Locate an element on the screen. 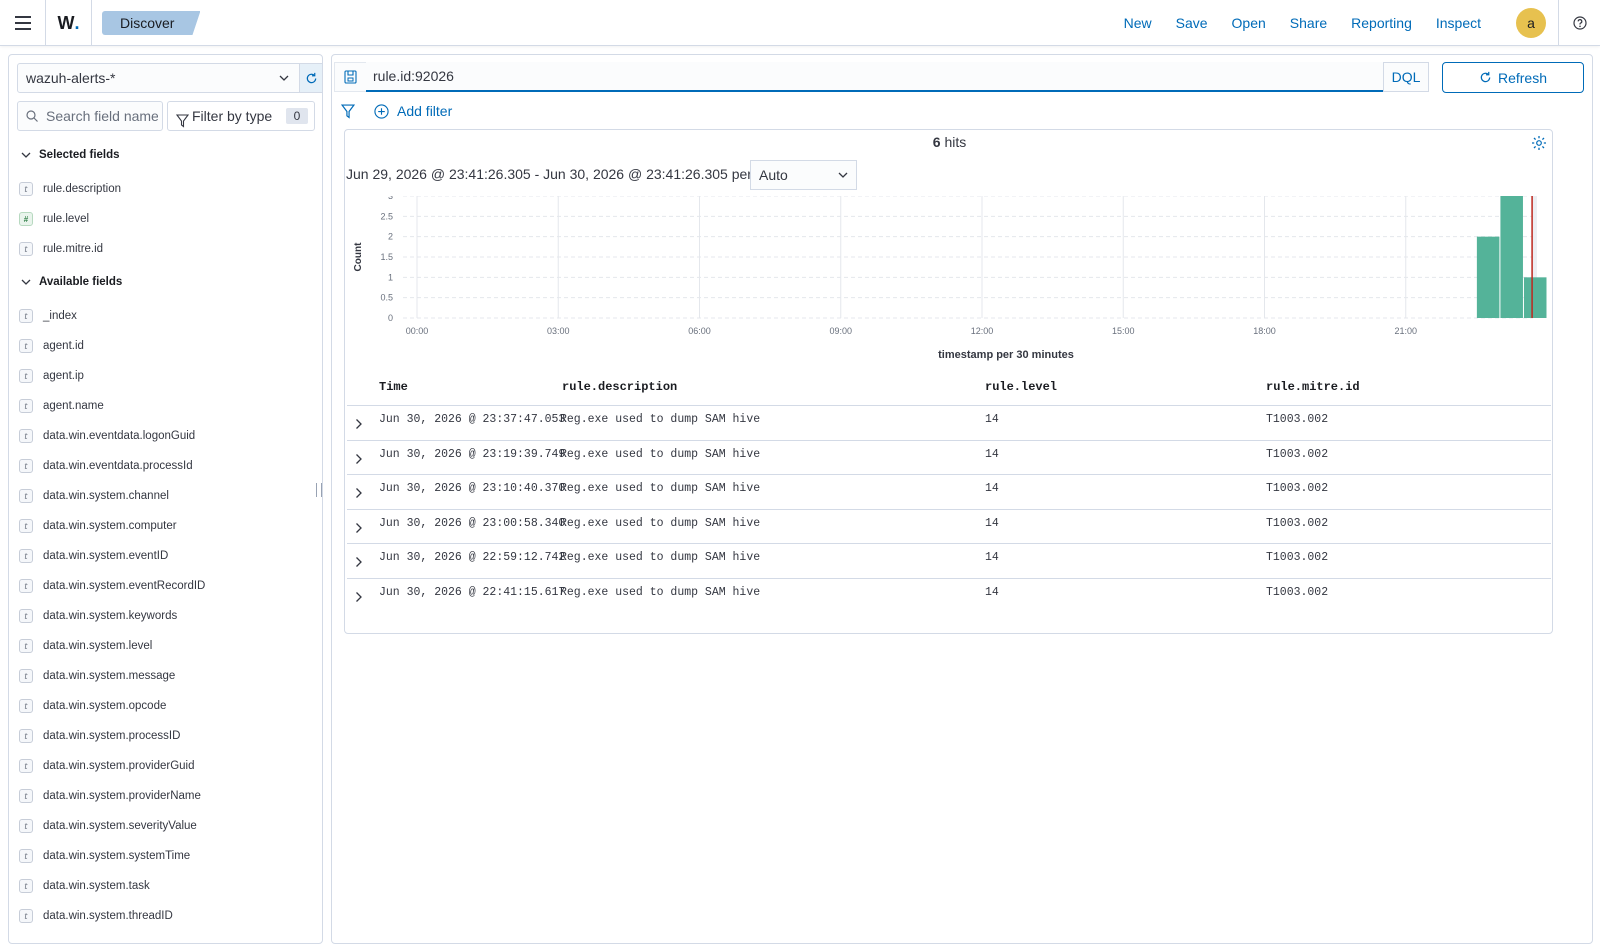 This screenshot has width=1600, height=952. selected-fields-toggle: Selected fields is located at coordinates (70, 155).